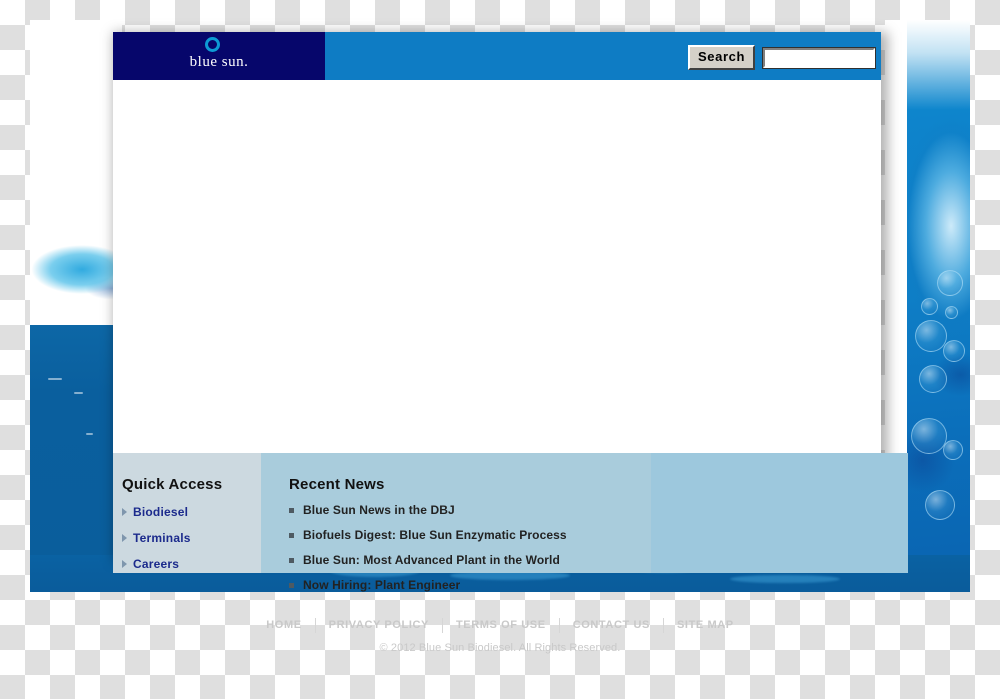 This screenshot has height=699, width=1000. I want to click on list-item-label: Biodiesel, so click(161, 512).